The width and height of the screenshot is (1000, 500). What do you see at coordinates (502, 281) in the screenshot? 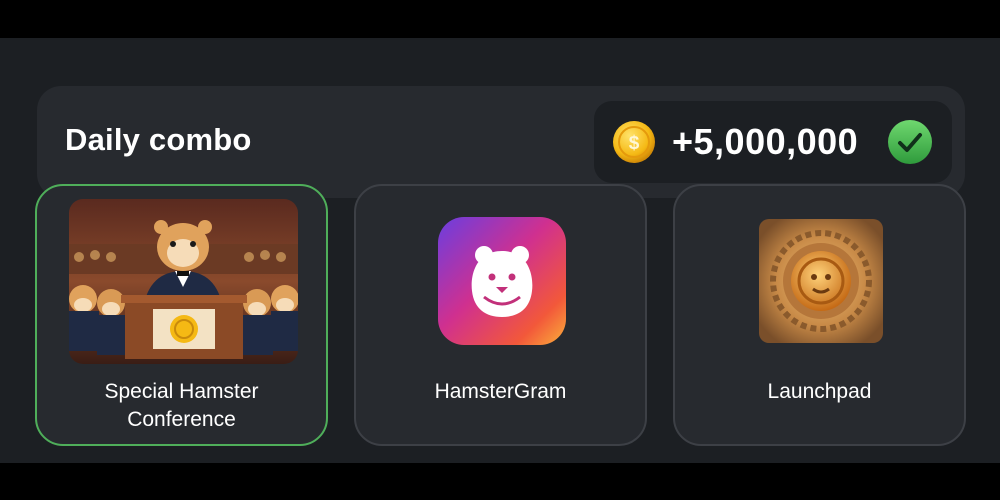
I see `hamstergram-app-icon` at bounding box center [502, 281].